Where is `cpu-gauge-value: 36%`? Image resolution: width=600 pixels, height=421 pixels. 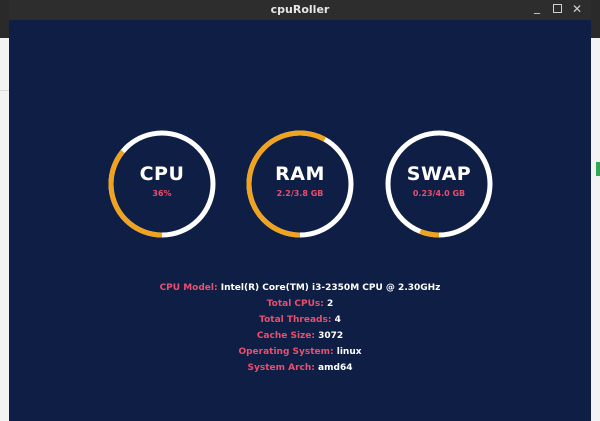 cpu-gauge-value: 36% is located at coordinates (162, 193).